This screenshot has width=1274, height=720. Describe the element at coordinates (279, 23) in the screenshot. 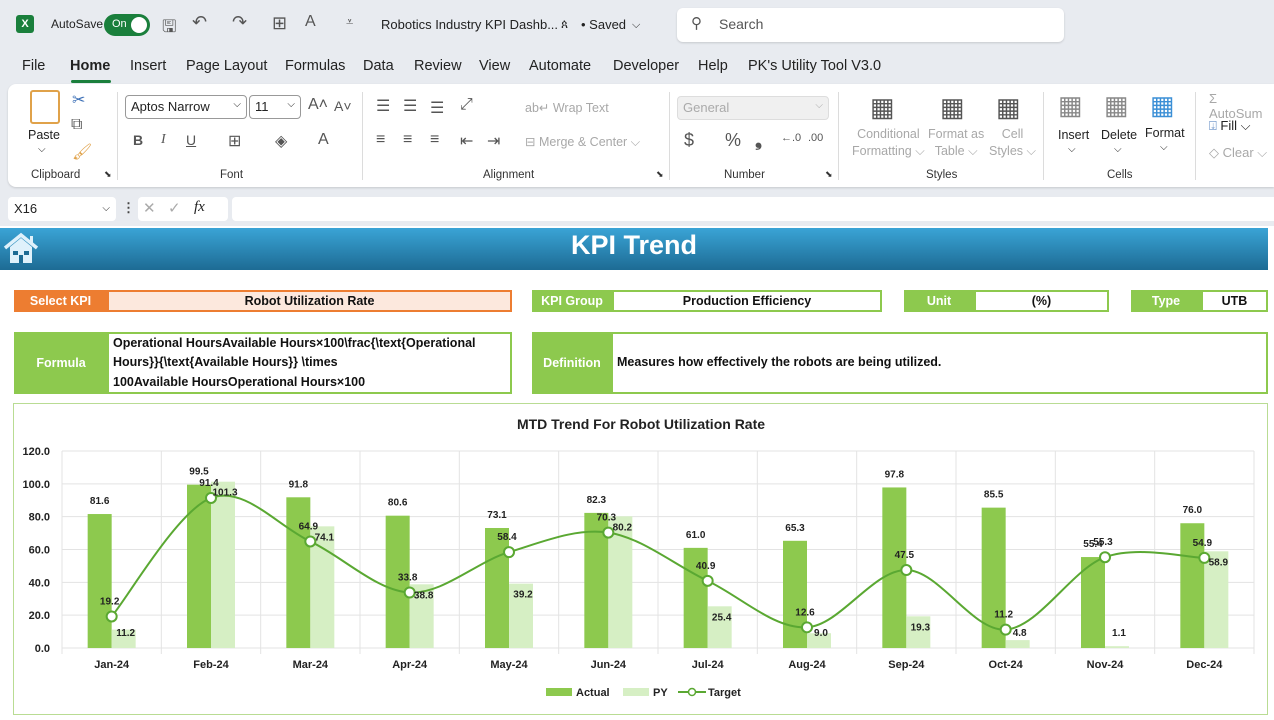

I see `borders-icon: ⊞` at that location.